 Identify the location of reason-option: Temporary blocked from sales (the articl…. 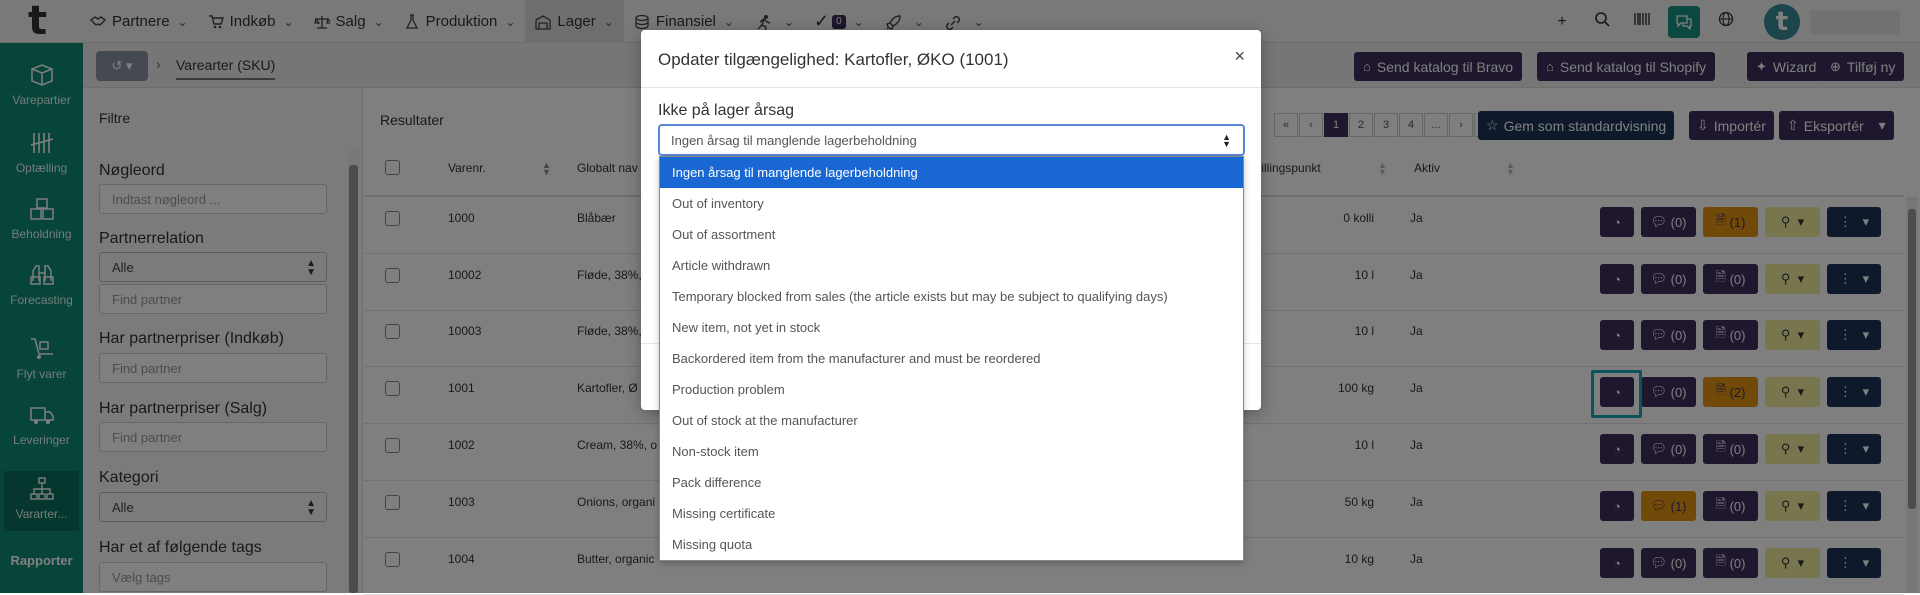
(951, 296).